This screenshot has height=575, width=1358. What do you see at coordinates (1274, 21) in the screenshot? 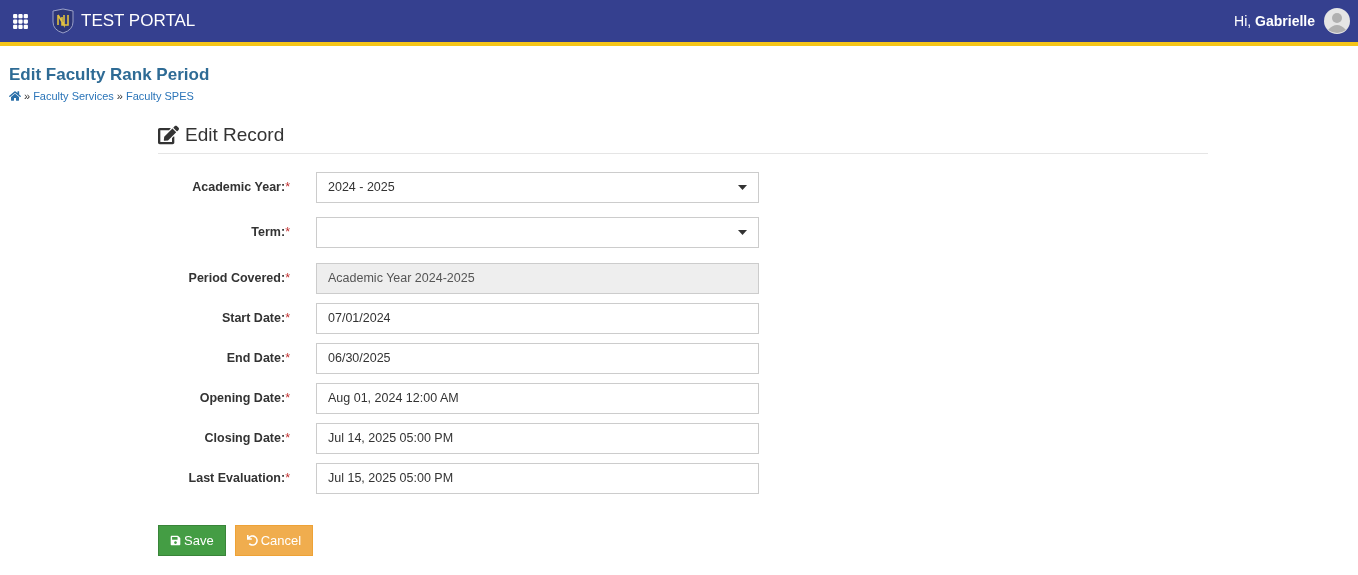
I see `user-greeting: Hi, Gabrielle` at bounding box center [1274, 21].